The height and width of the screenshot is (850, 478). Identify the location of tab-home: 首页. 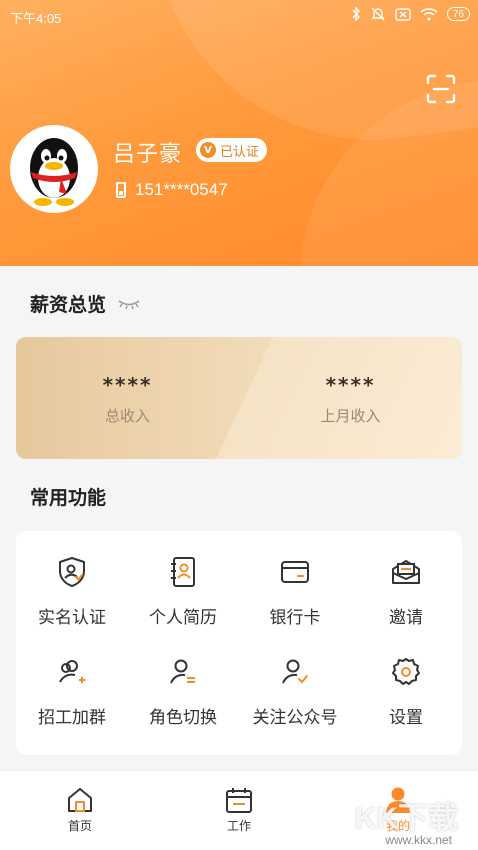
(80, 809).